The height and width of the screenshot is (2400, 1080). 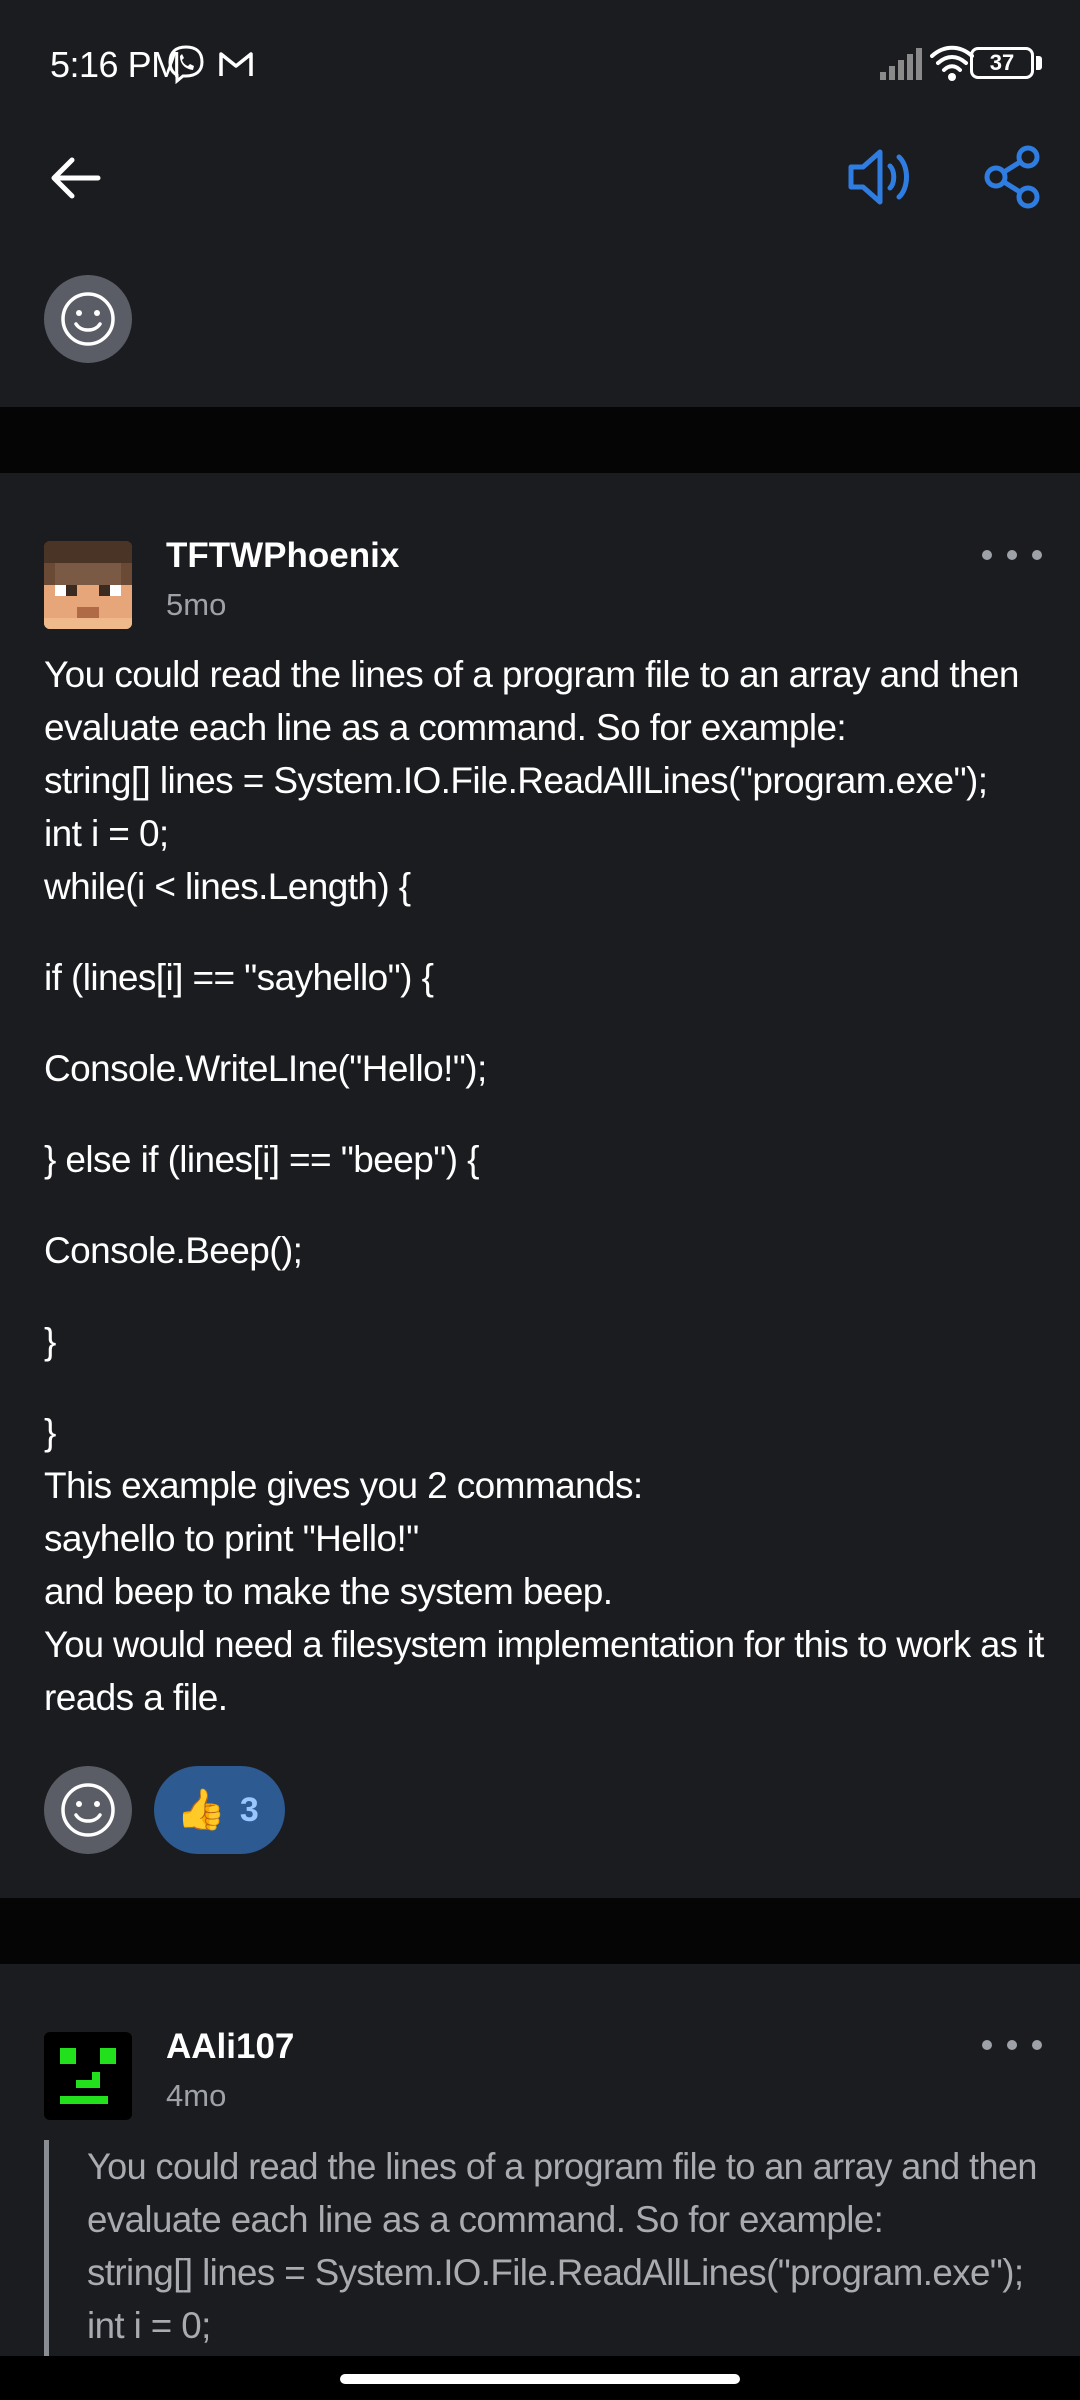 What do you see at coordinates (540, 178) in the screenshot?
I see `top-toolbar` at bounding box center [540, 178].